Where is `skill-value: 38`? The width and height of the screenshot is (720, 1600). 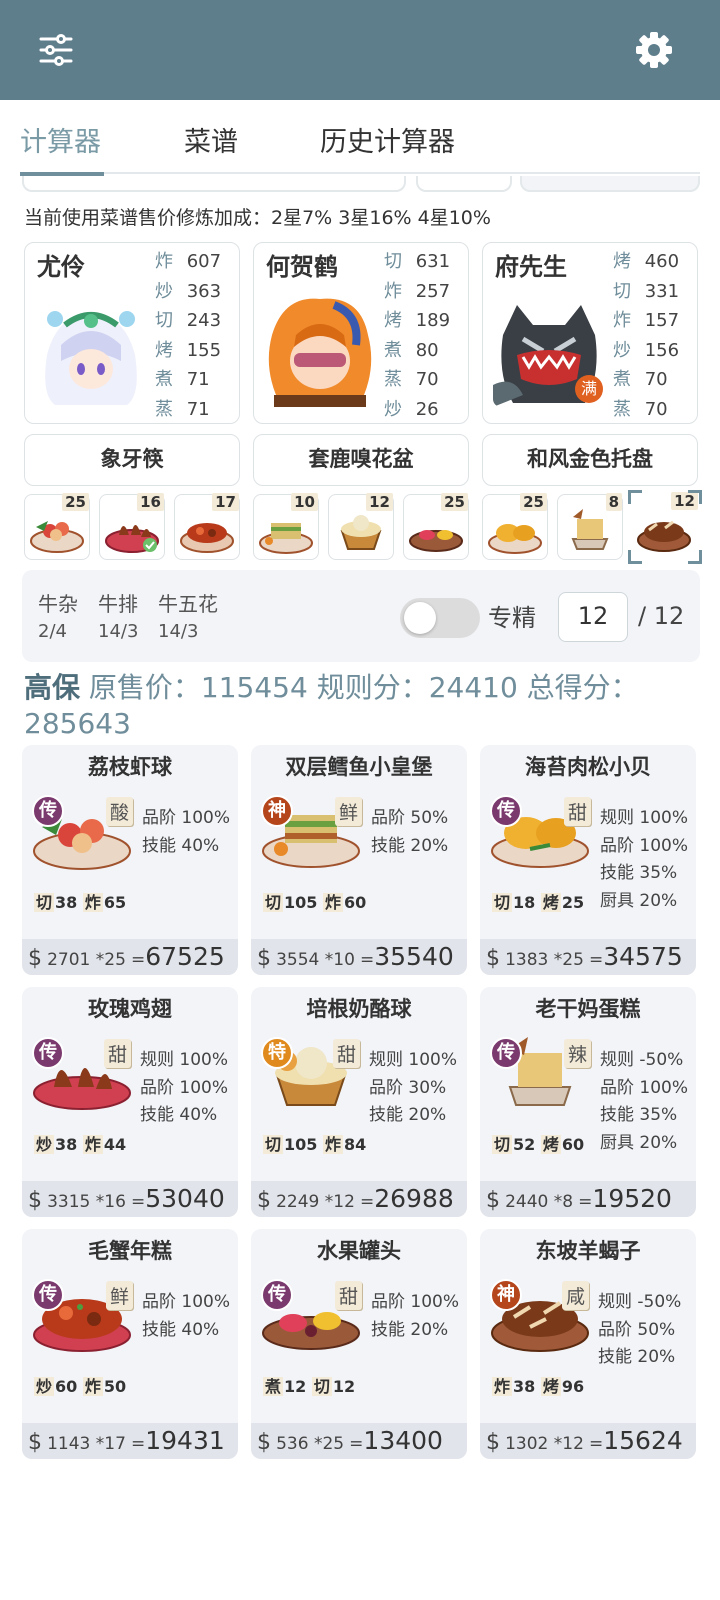 skill-value: 38 is located at coordinates (524, 1386).